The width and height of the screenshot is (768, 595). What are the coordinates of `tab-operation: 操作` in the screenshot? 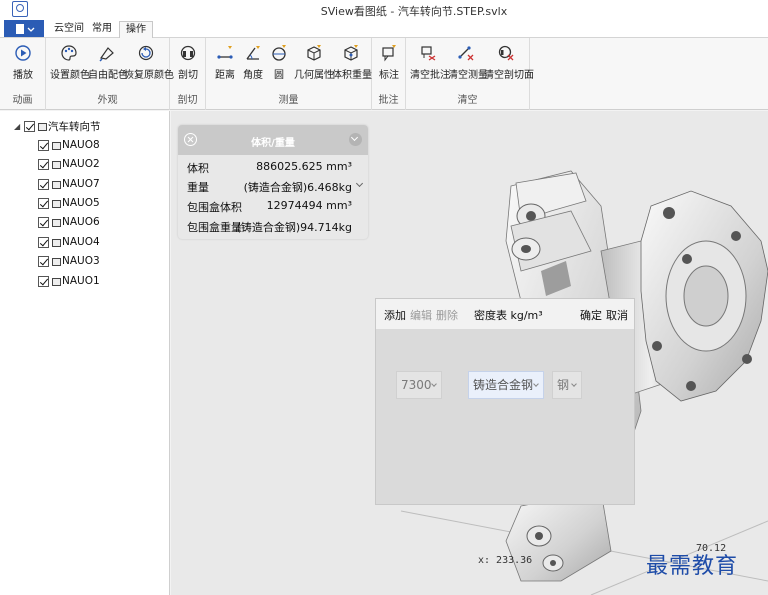 It's located at (136, 29).